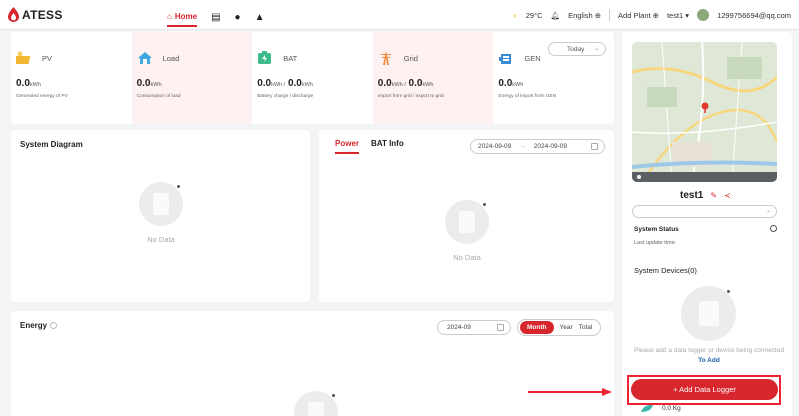 The image size is (799, 416). Describe the element at coordinates (169, 16) in the screenshot. I see `home-icon: ⌂` at that location.